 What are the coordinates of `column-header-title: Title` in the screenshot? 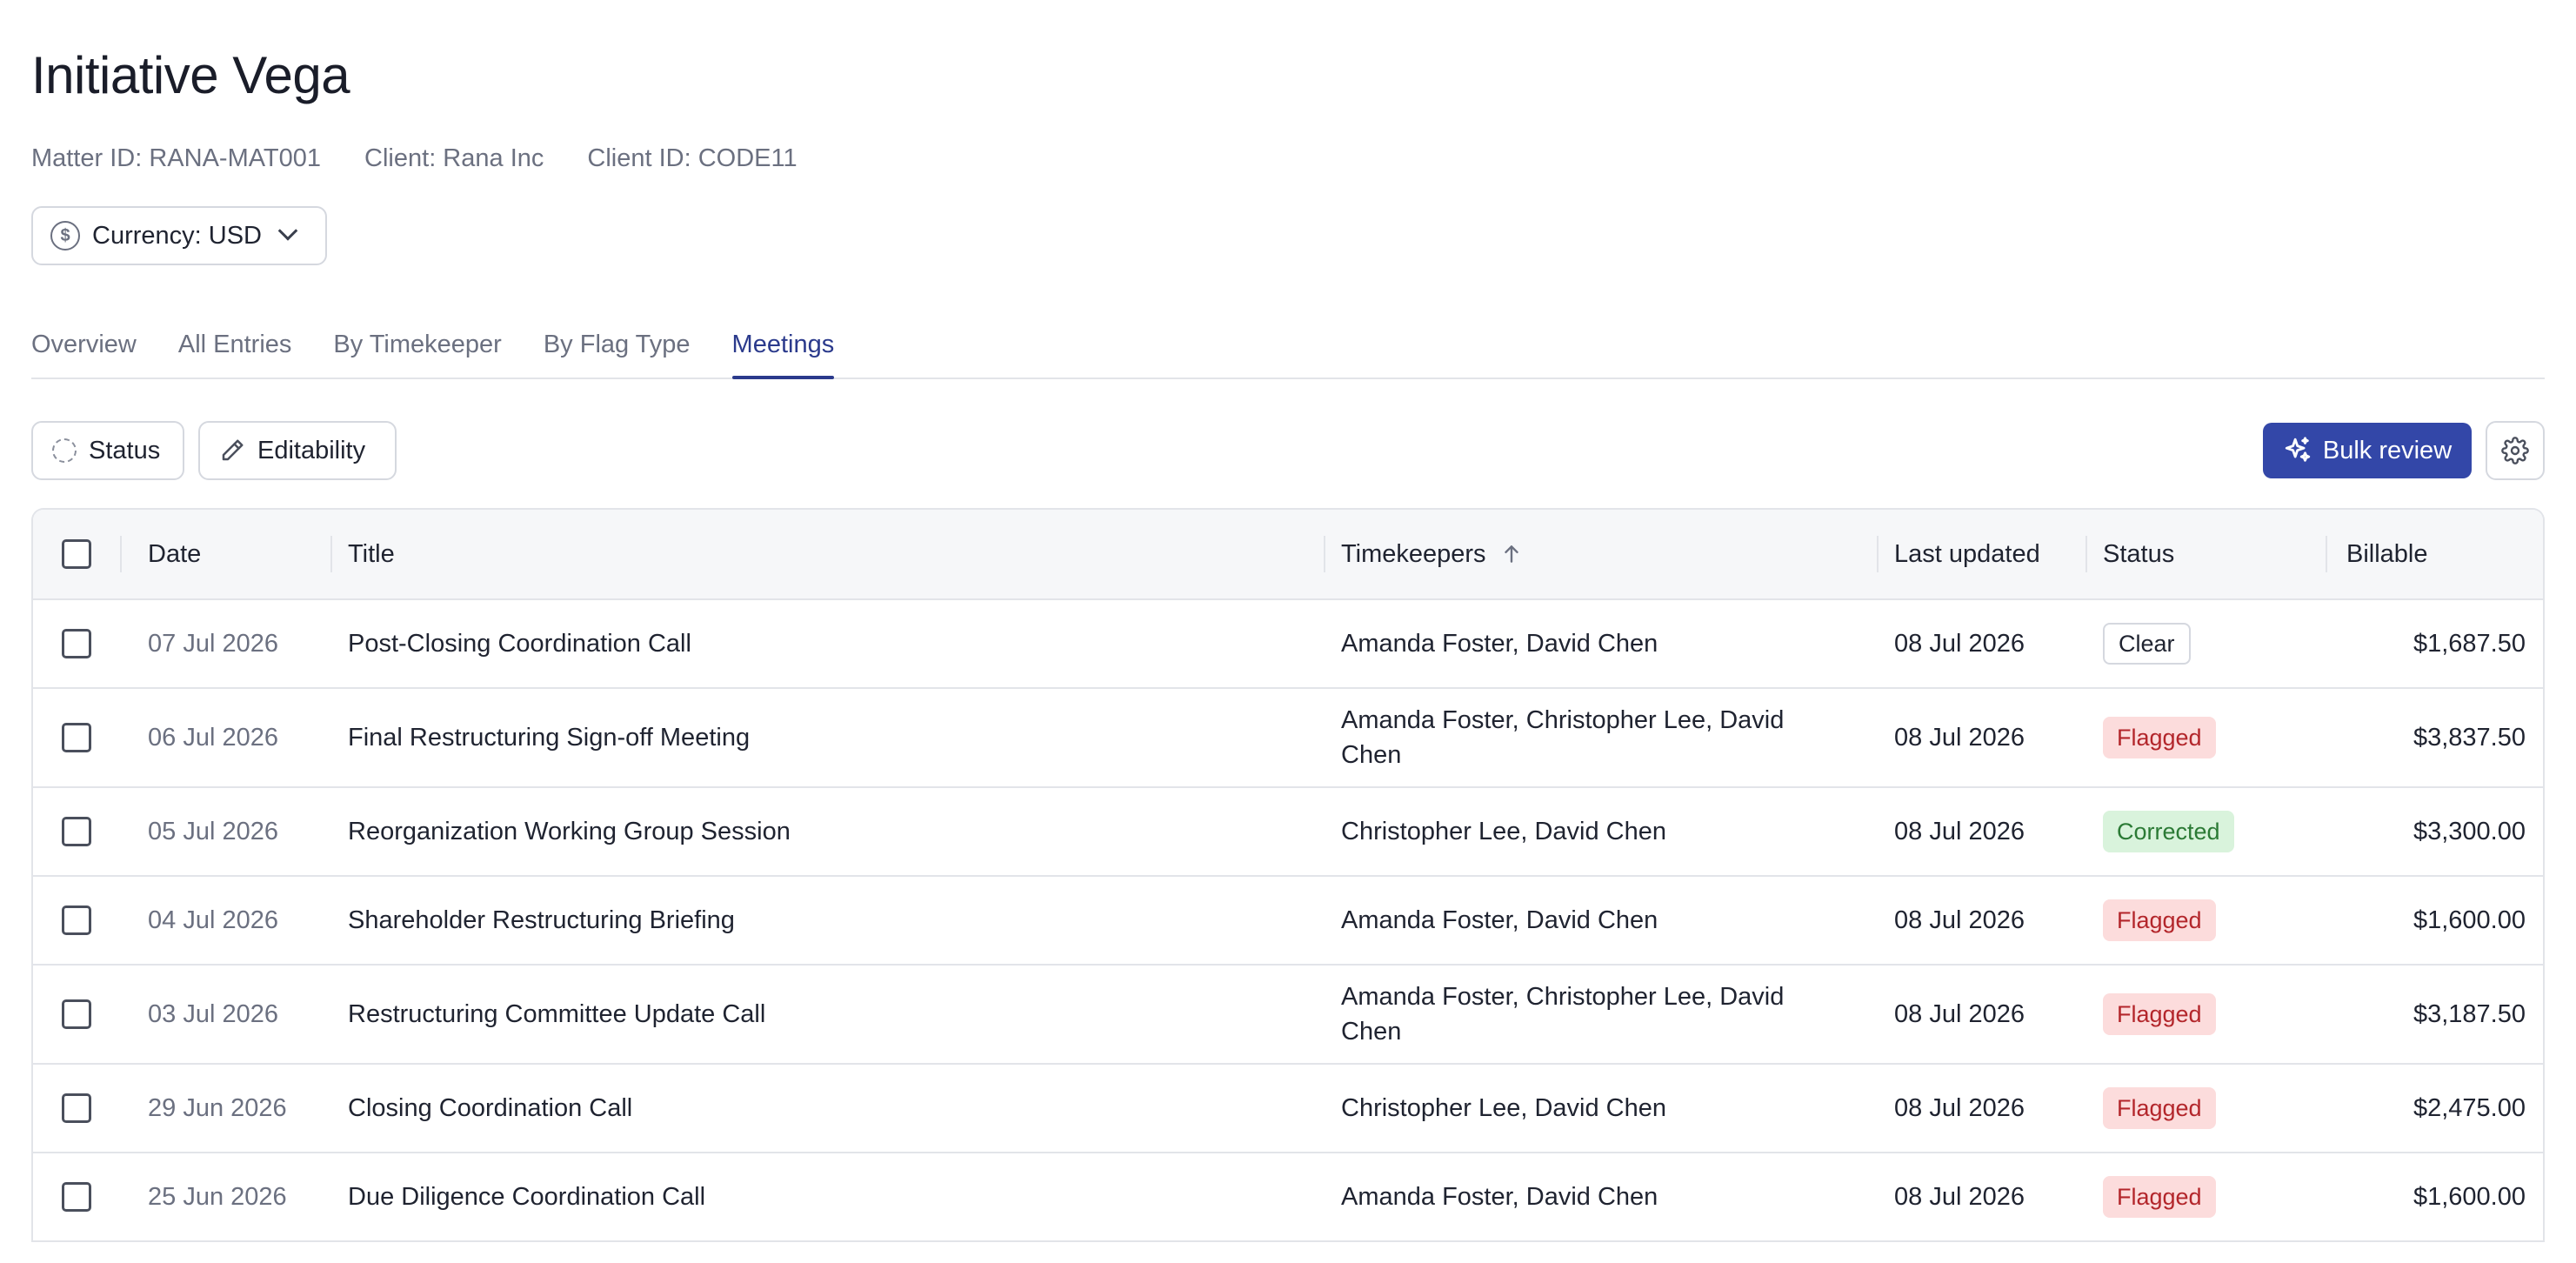 It's located at (839, 554).